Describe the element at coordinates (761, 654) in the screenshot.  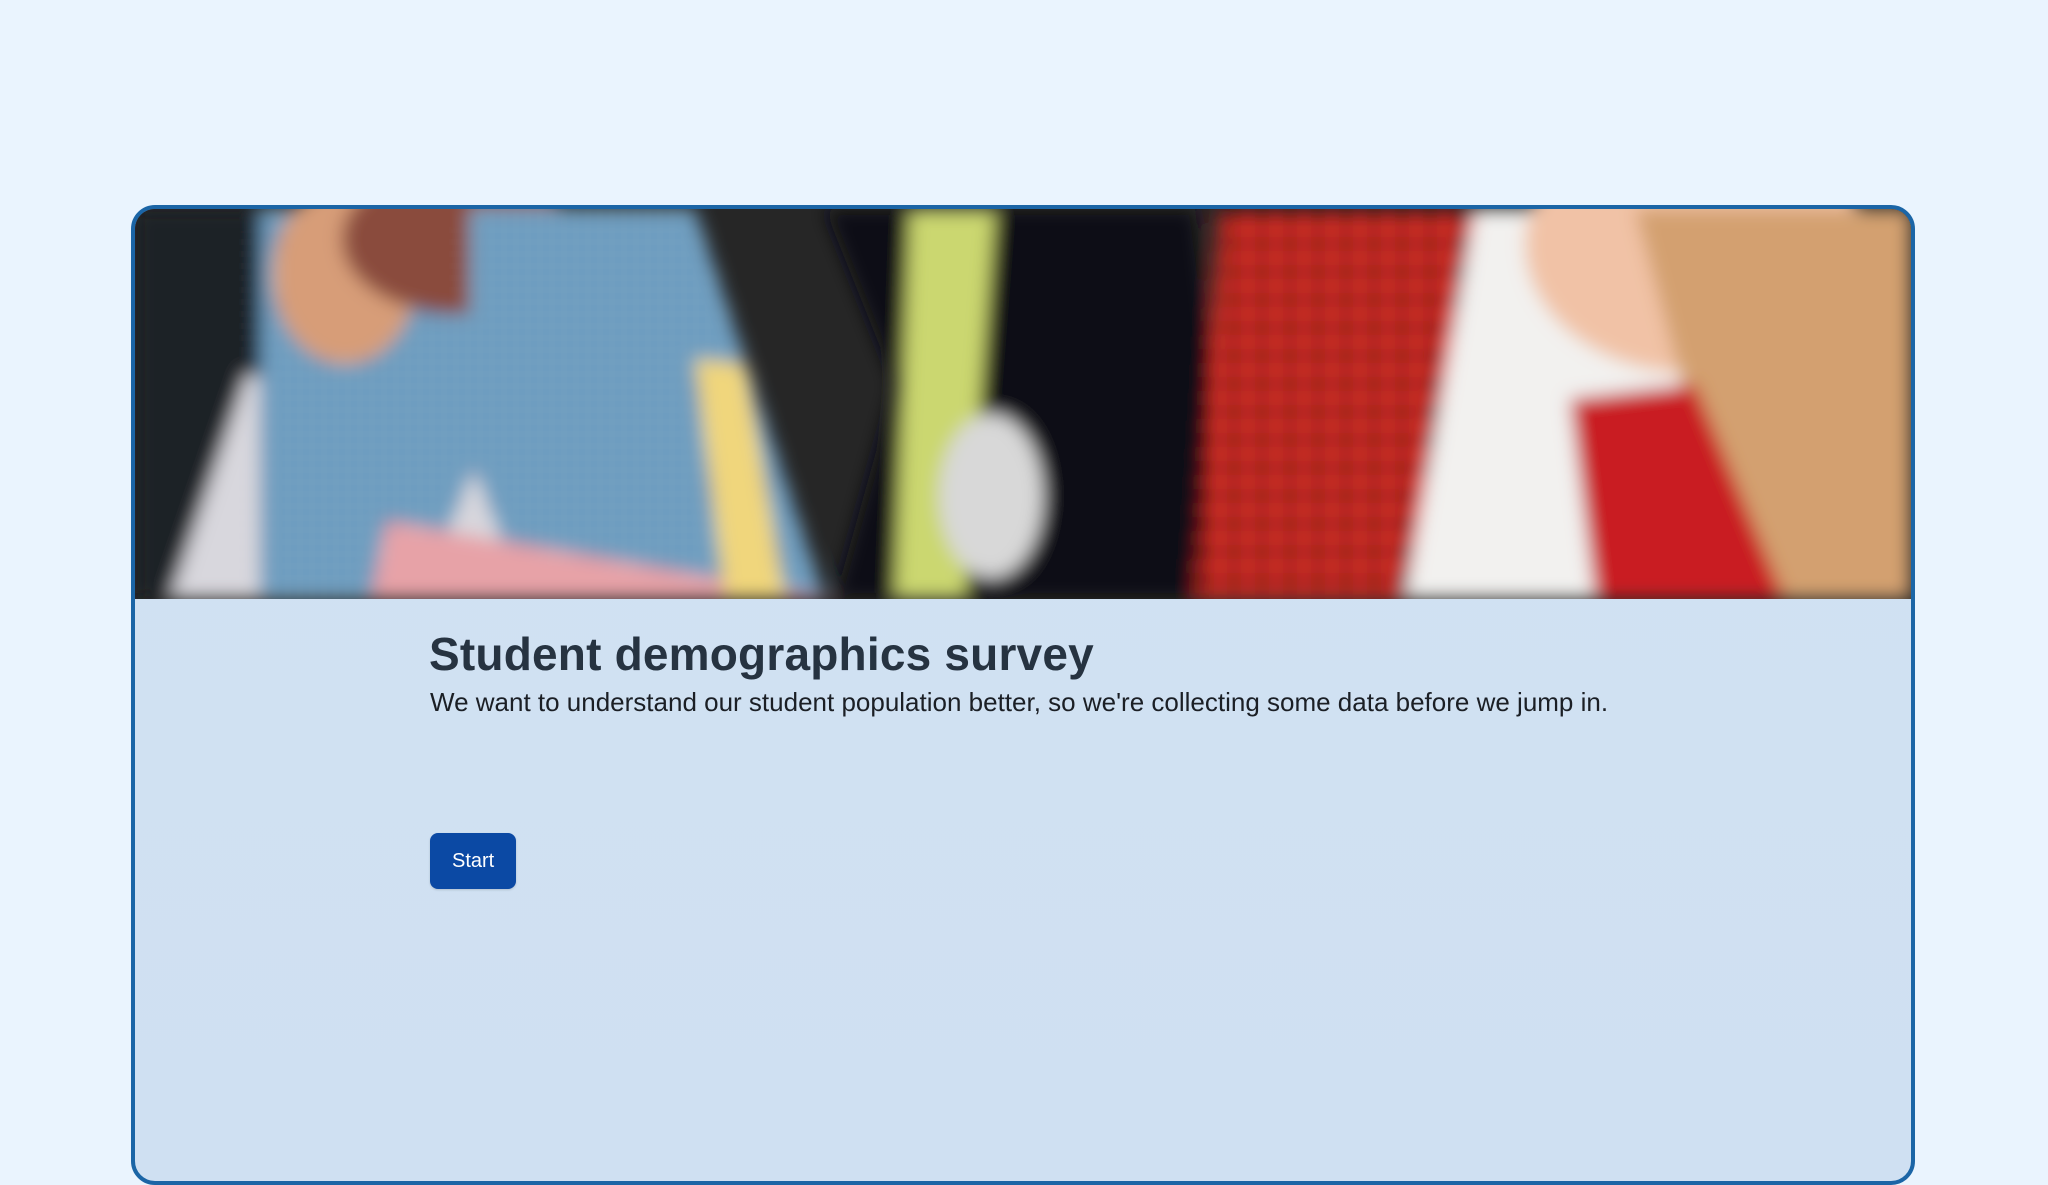
I see `page-title: Student demographics survey` at that location.